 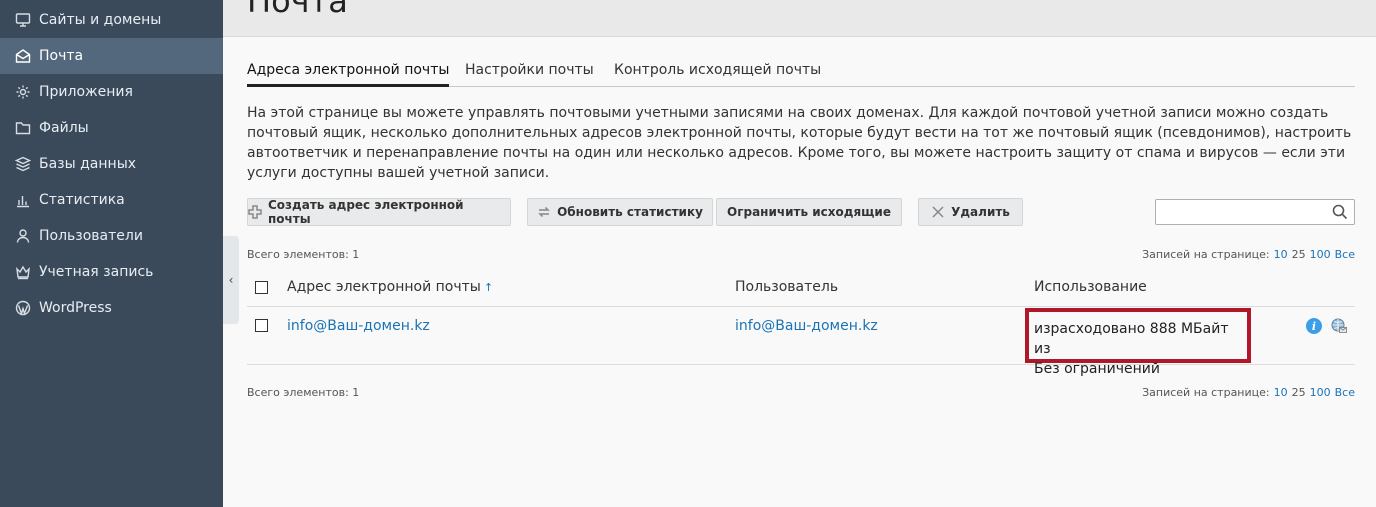 I want to click on sidebar-item-label: Почта, so click(x=61, y=56).